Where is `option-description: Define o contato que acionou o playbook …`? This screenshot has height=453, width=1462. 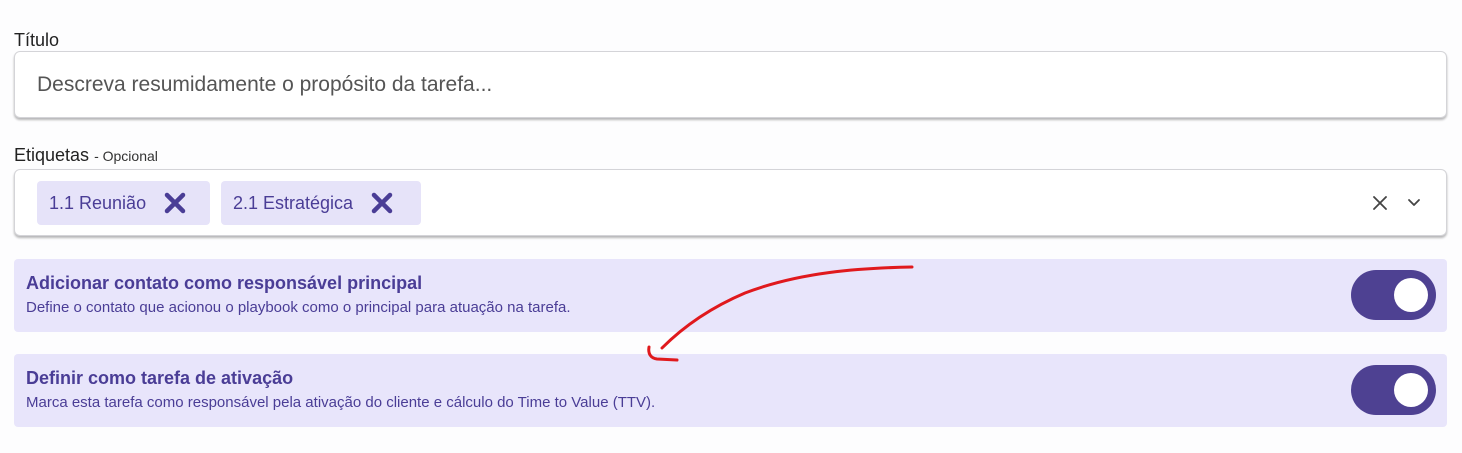 option-description: Define o contato que acionou o playbook … is located at coordinates (298, 307).